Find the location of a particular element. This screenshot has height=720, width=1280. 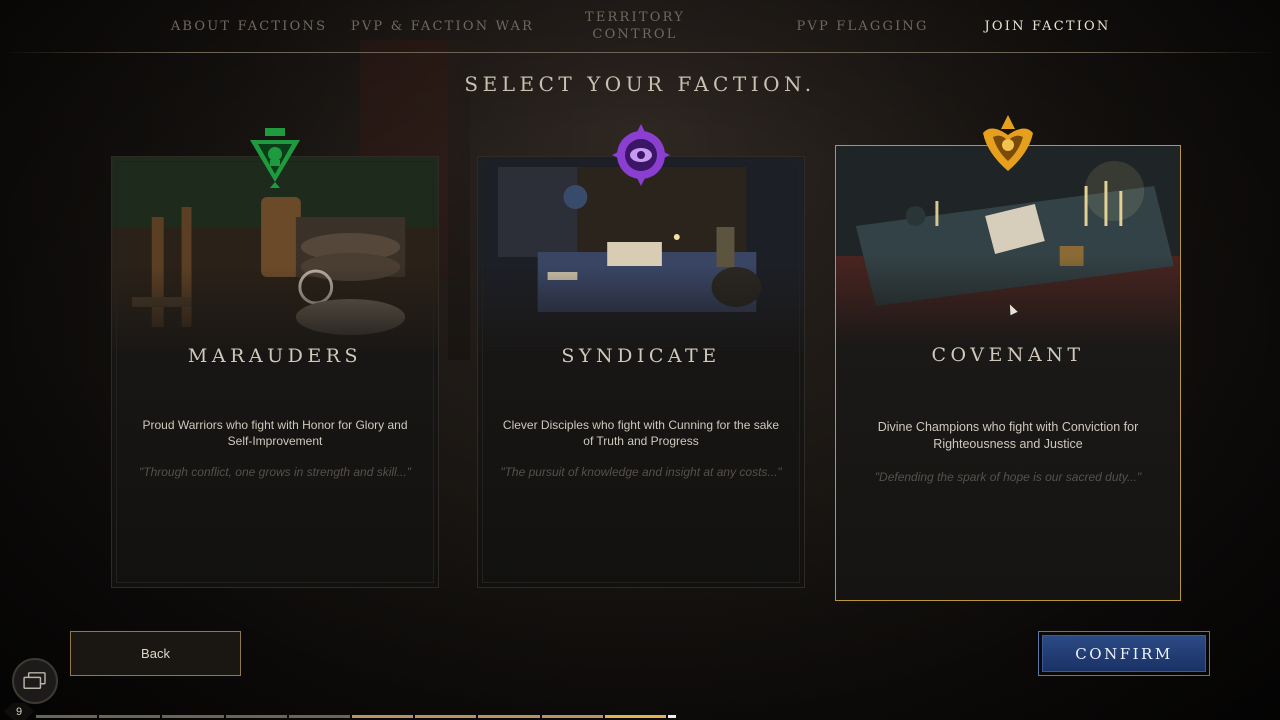

faction-name: MARAUDERS is located at coordinates (275, 356).